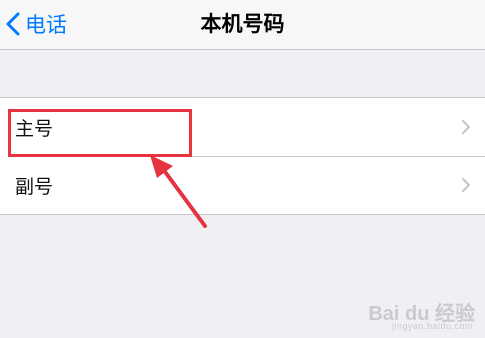 This screenshot has width=485, height=338. I want to click on list-item-label: 主号, so click(34, 128).